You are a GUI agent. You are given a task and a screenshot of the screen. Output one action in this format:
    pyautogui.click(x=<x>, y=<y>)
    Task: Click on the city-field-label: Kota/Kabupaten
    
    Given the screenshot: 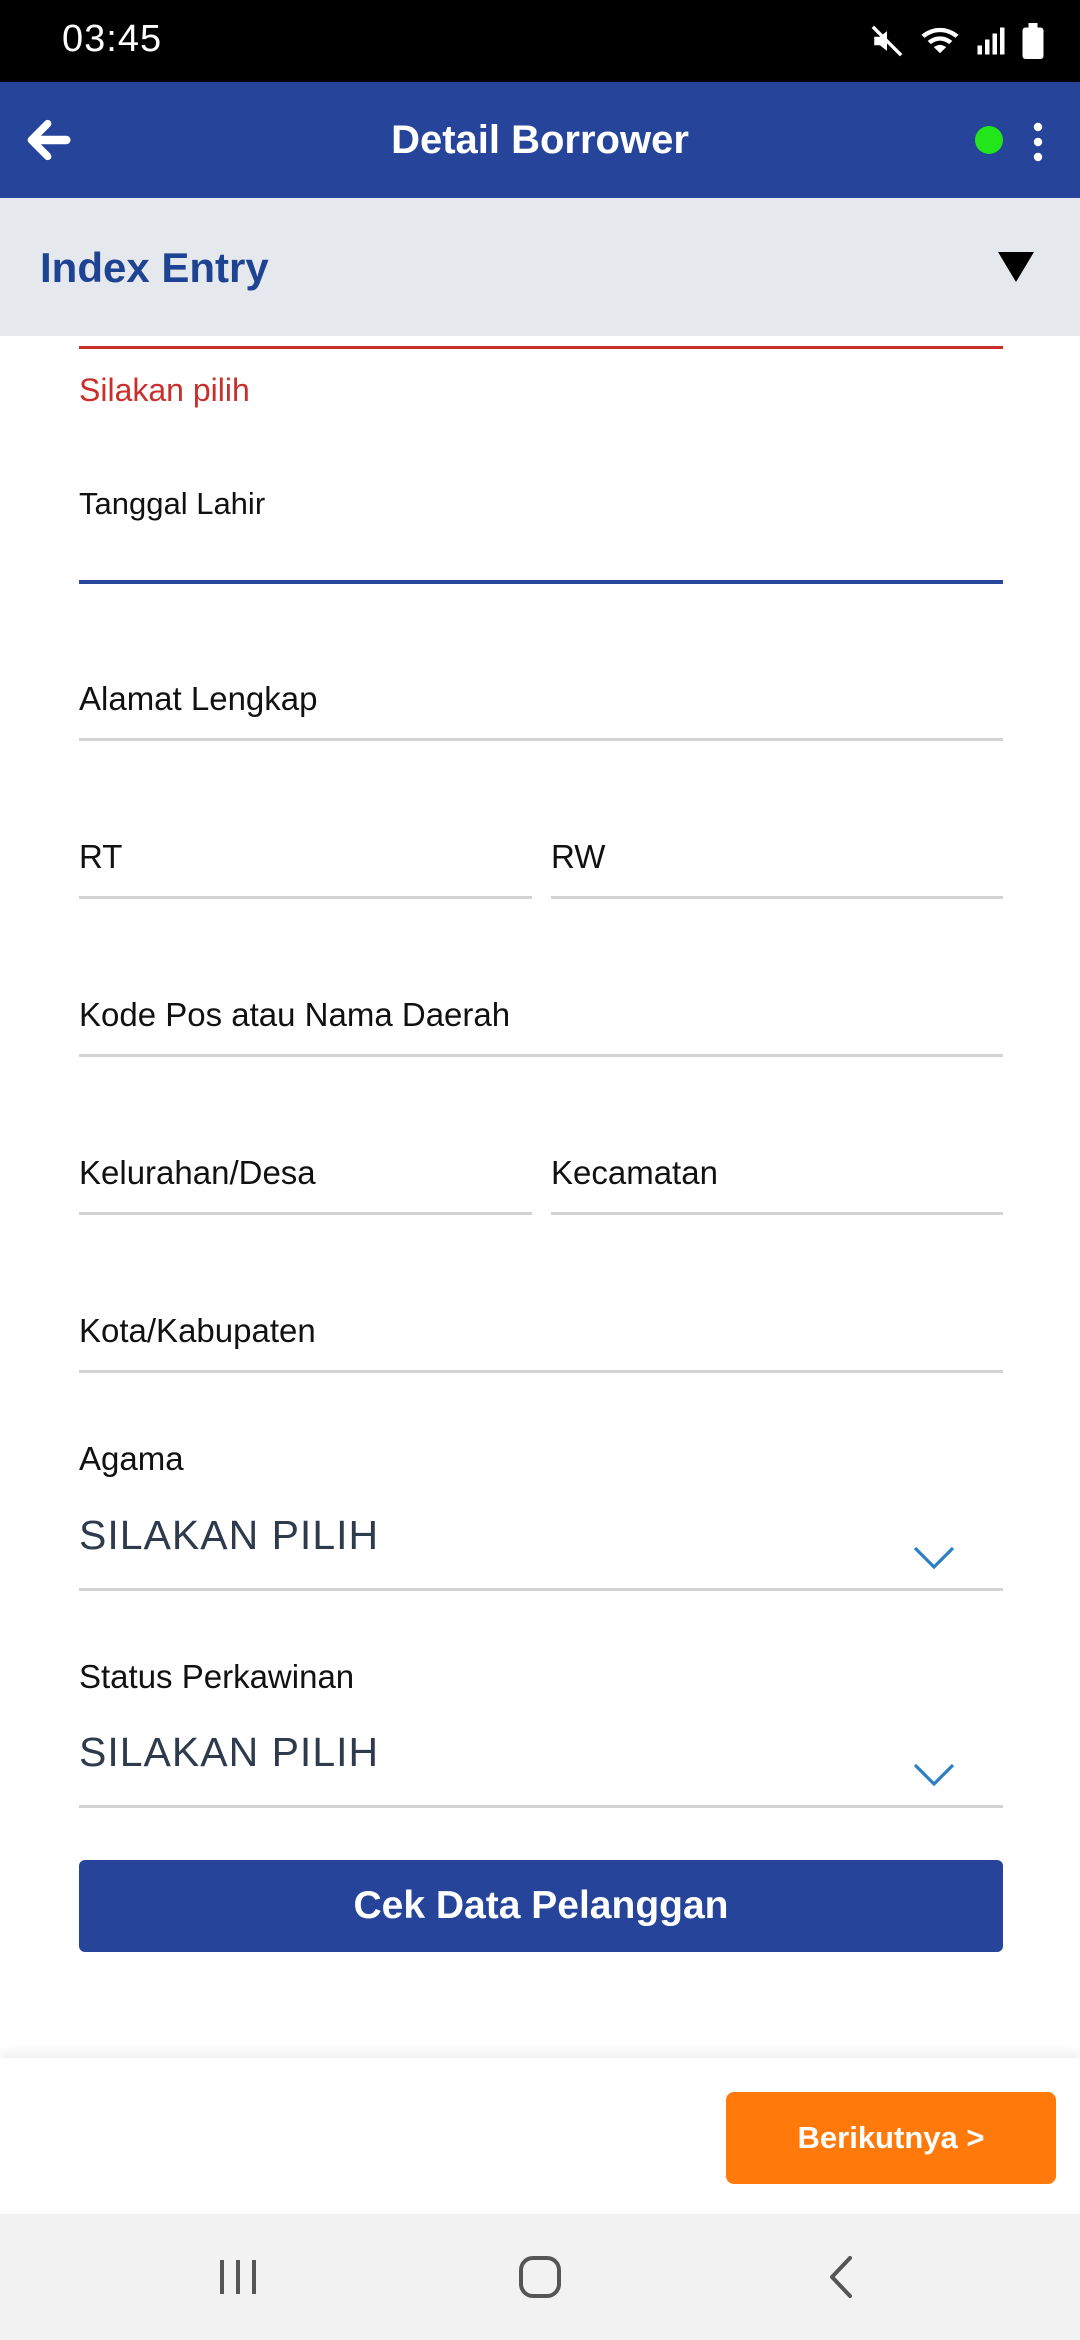 What is the action you would take?
    pyautogui.click(x=197, y=1330)
    